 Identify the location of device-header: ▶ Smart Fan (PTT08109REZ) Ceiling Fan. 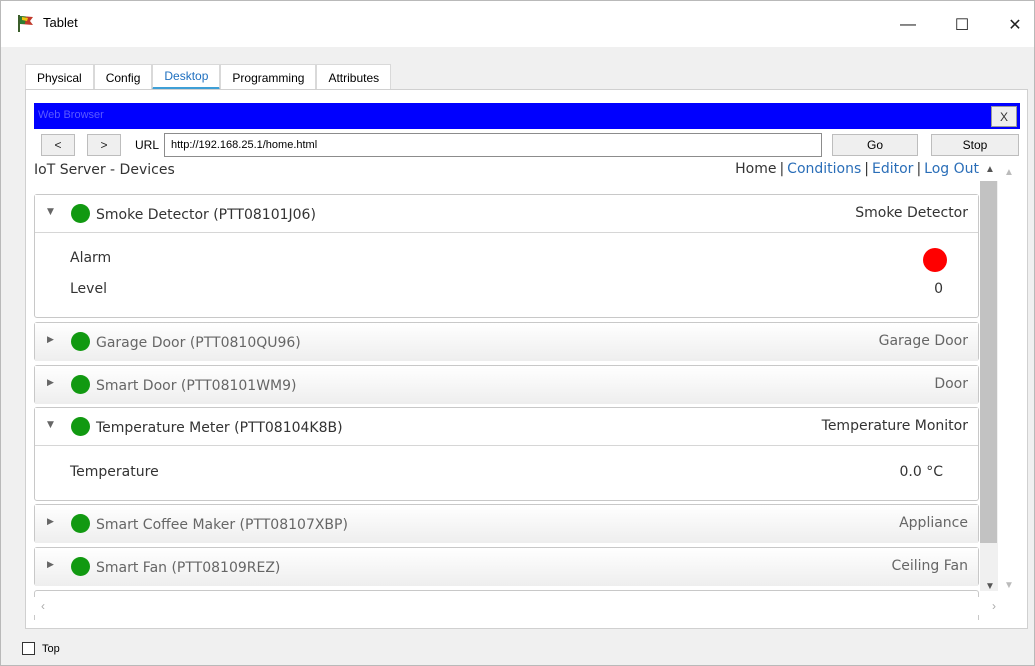
(506, 567).